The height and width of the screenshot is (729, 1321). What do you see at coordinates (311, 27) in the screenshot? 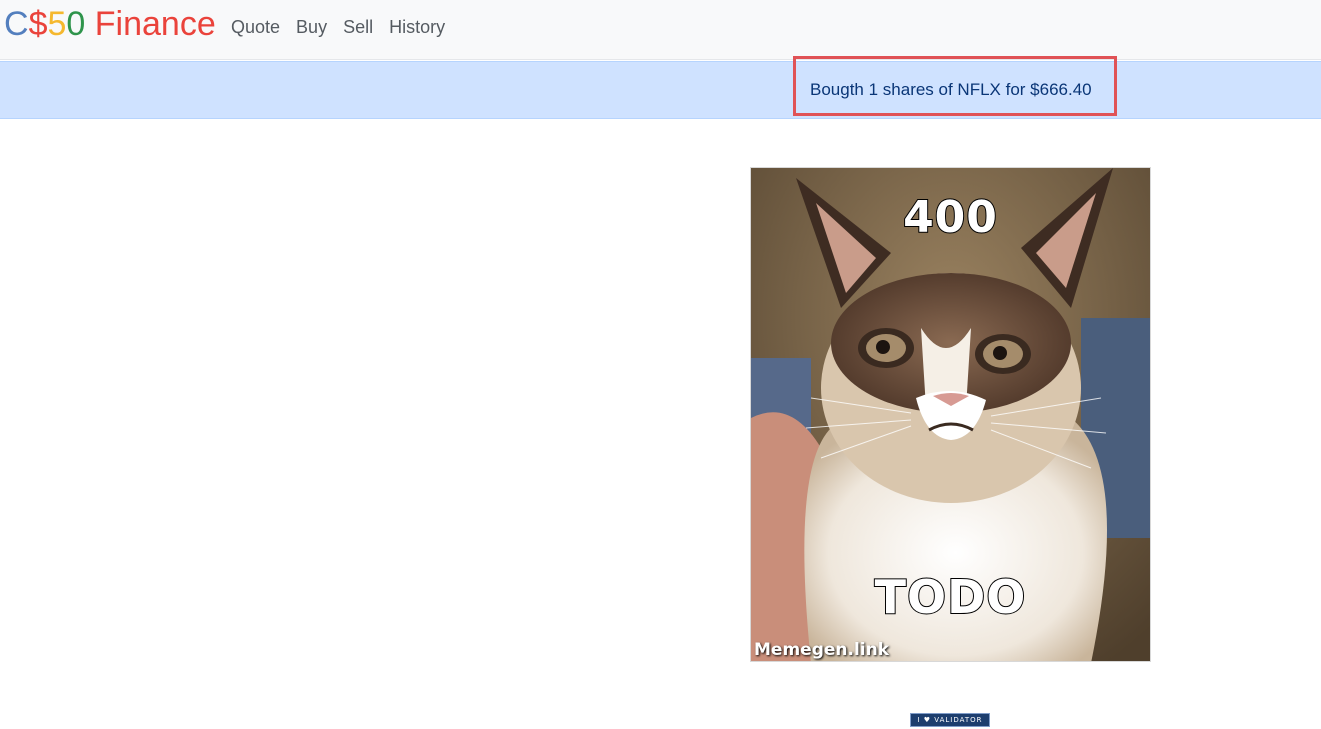
I see `nav-link-buy: Buy` at bounding box center [311, 27].